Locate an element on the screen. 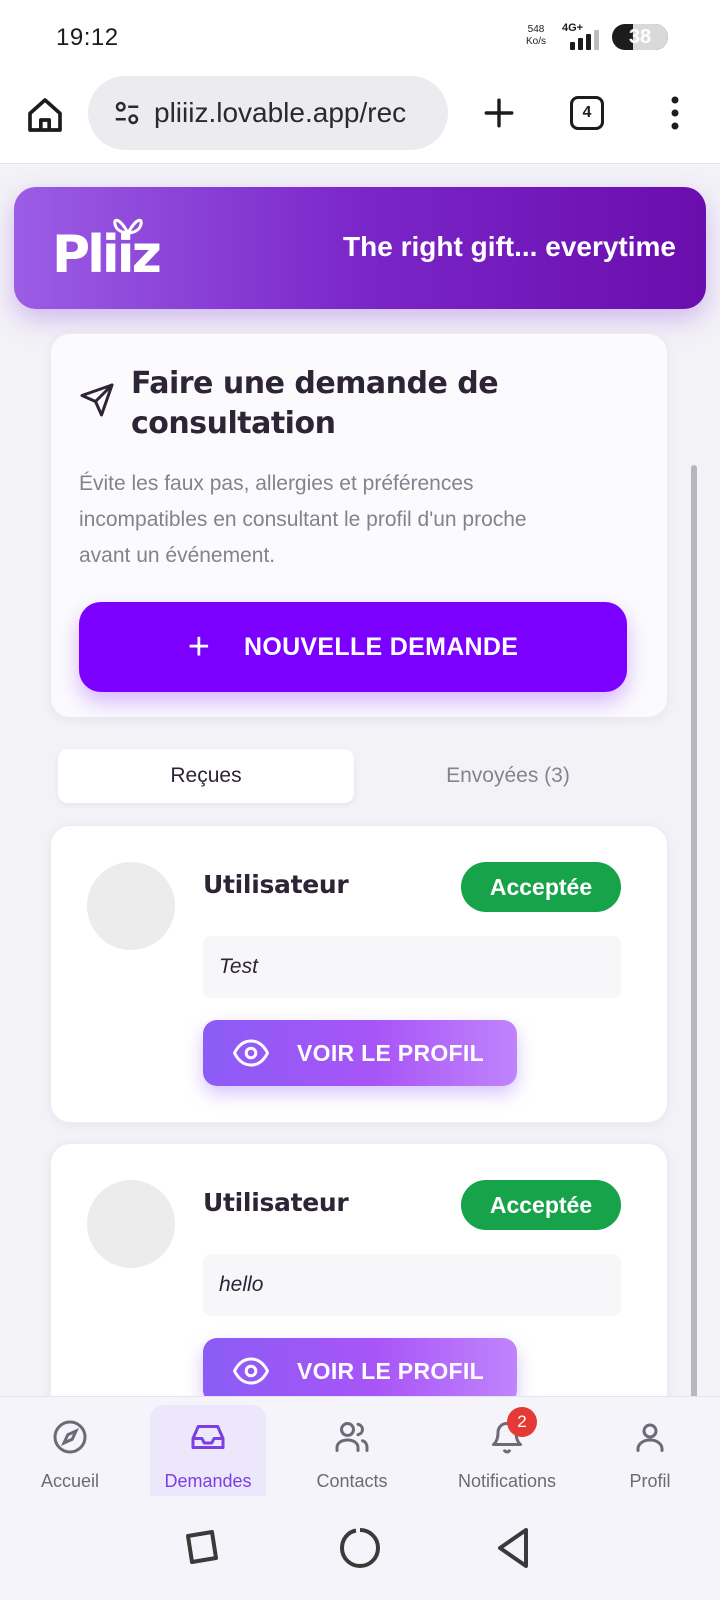 This screenshot has width=720, height=1600. nav-item-accueil: Accueil is located at coordinates (70, 1447).